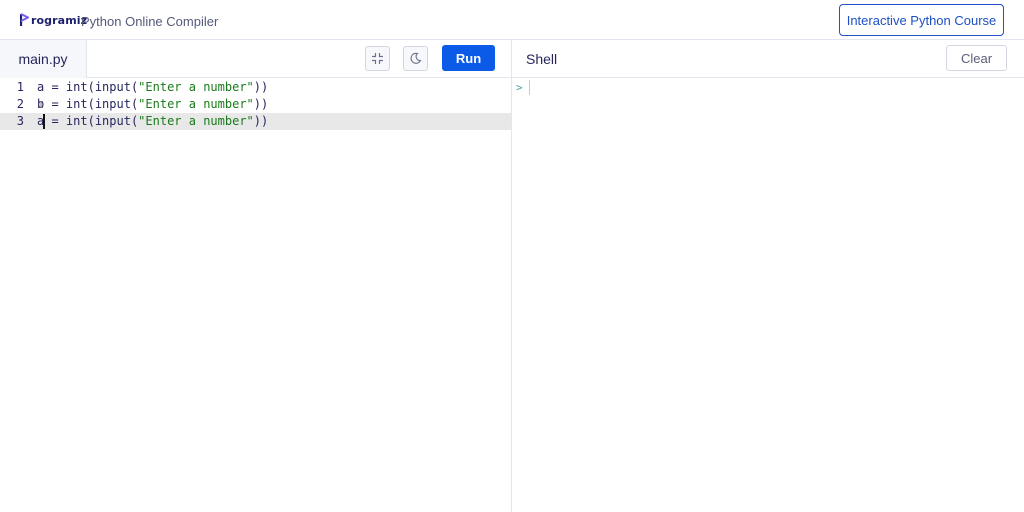  What do you see at coordinates (43, 59) in the screenshot?
I see `file-tab-main-py: main.py` at bounding box center [43, 59].